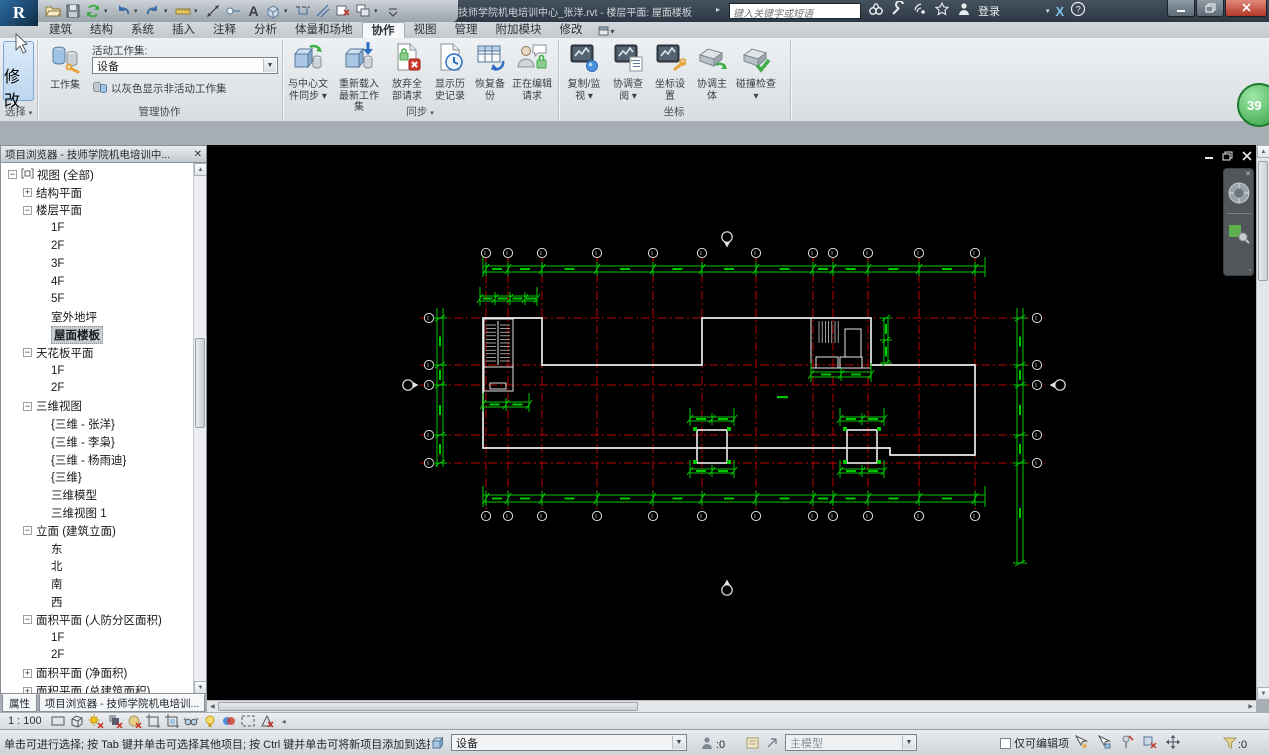  What do you see at coordinates (272, 11) in the screenshot?
I see `default-3d-icon` at bounding box center [272, 11].